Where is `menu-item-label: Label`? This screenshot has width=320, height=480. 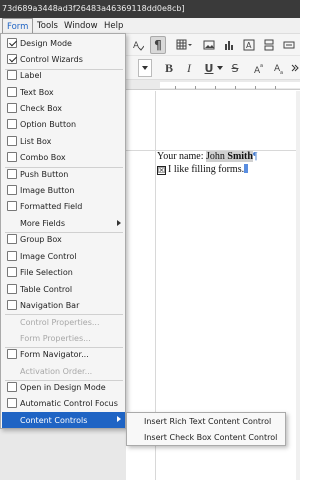
menu-item-label: Label is located at coordinates (31, 75).